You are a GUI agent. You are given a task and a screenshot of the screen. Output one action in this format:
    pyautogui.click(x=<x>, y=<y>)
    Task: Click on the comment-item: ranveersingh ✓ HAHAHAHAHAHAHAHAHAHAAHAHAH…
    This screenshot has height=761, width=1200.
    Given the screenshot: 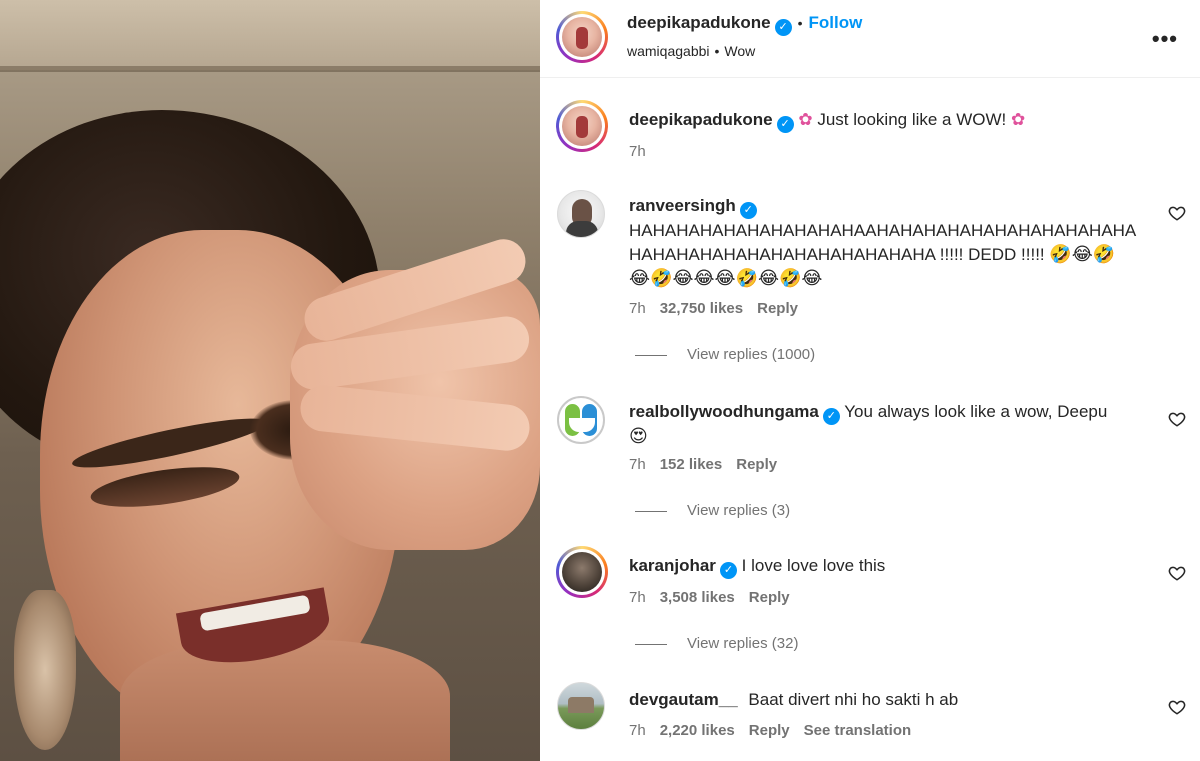 What is the action you would take?
    pyautogui.click(x=870, y=276)
    